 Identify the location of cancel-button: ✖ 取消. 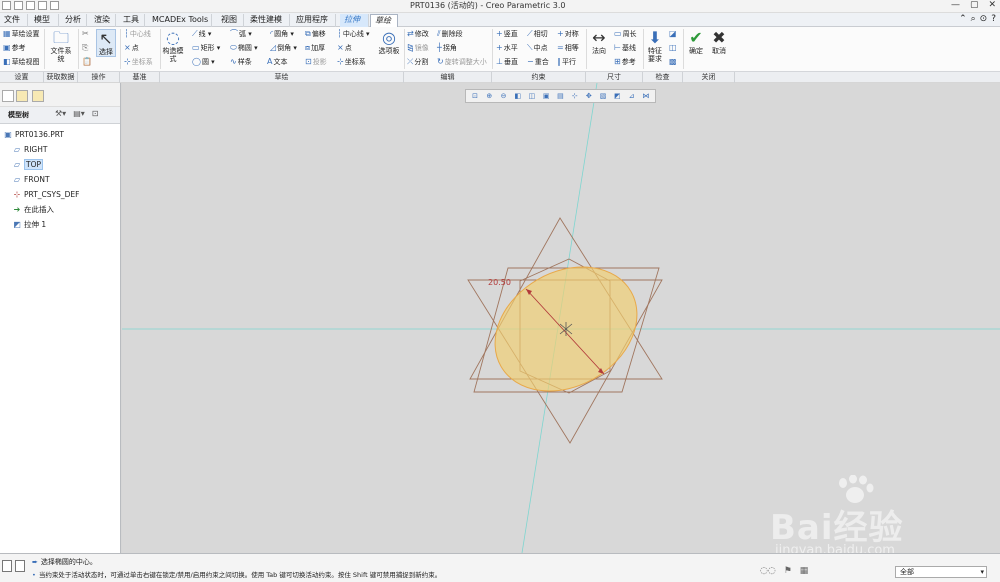
(719, 42).